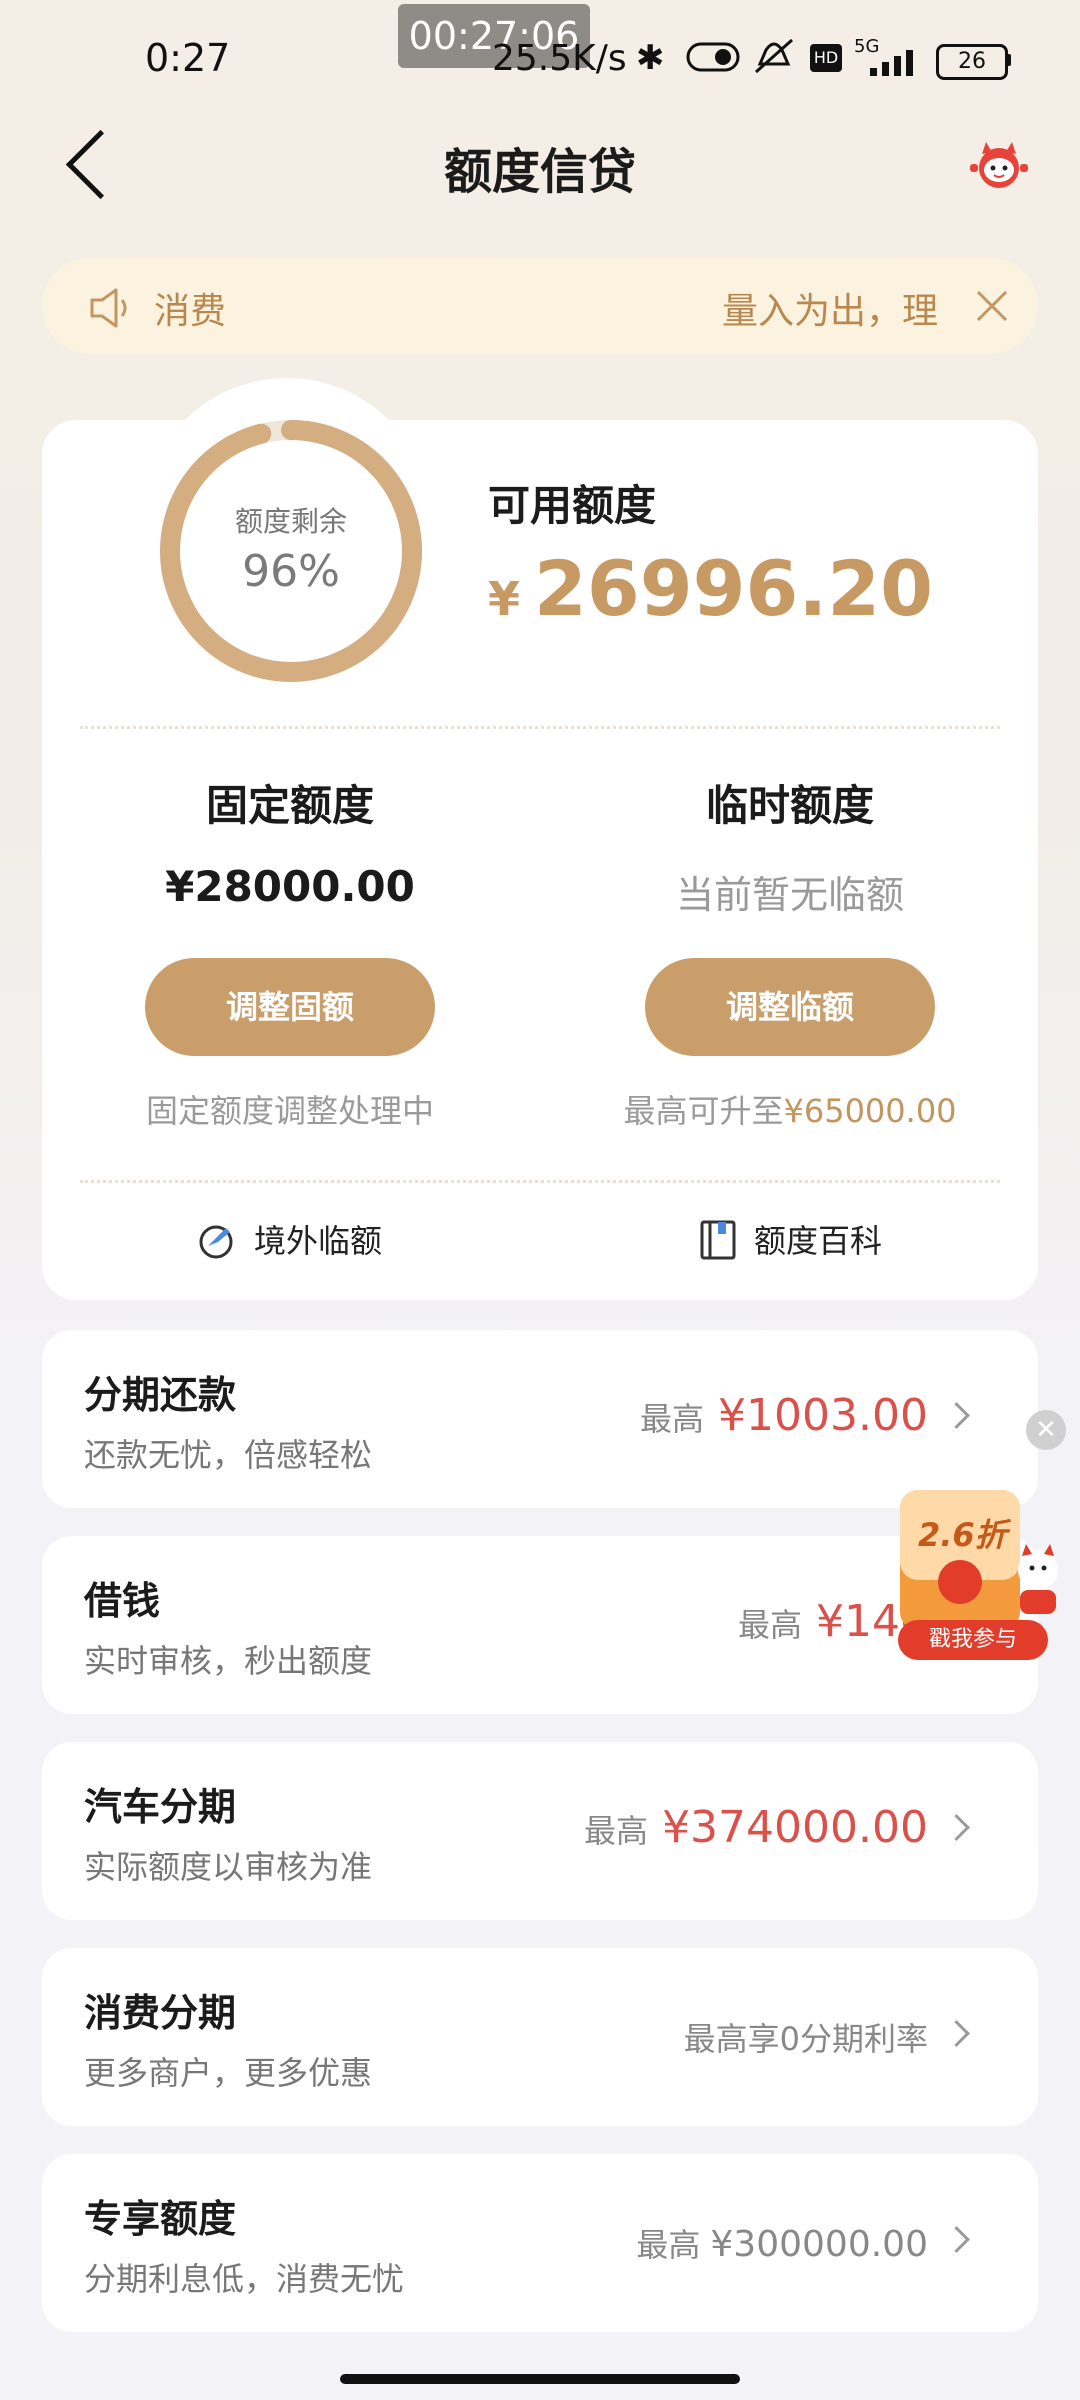  Describe the element at coordinates (228, 1455) in the screenshot. I see `item-subtitle: 还款无忧，倍感轻松` at that location.